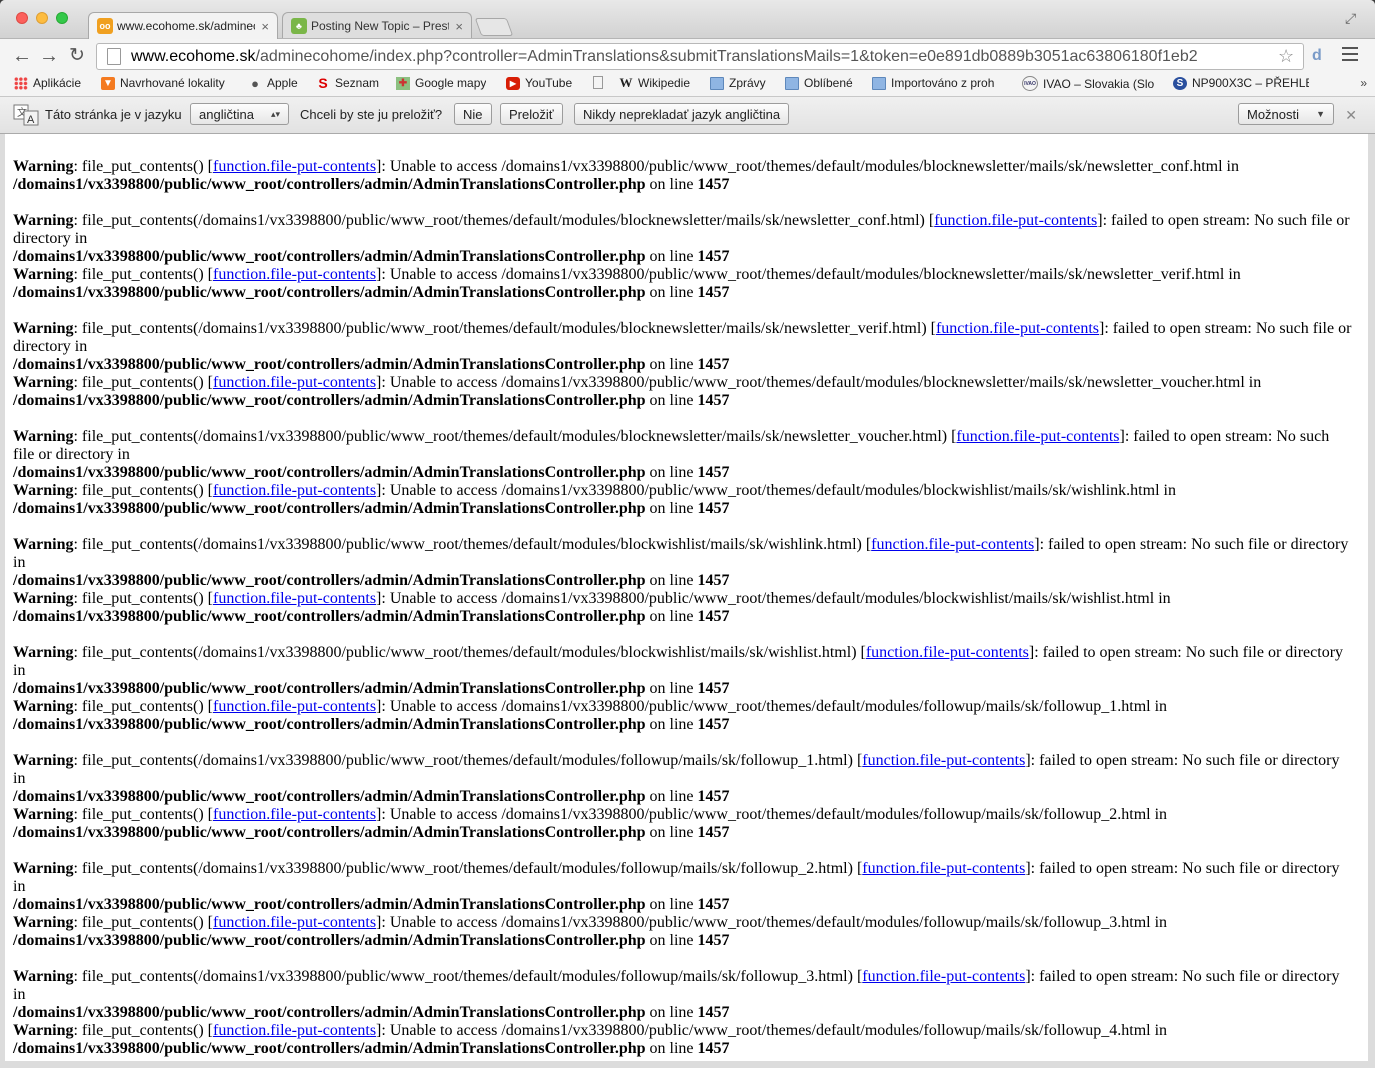 The width and height of the screenshot is (1375, 1068). What do you see at coordinates (183, 25) in the screenshot?
I see `tab-ecohome-admin: oo www.ecohome.sk/adminec ×` at bounding box center [183, 25].